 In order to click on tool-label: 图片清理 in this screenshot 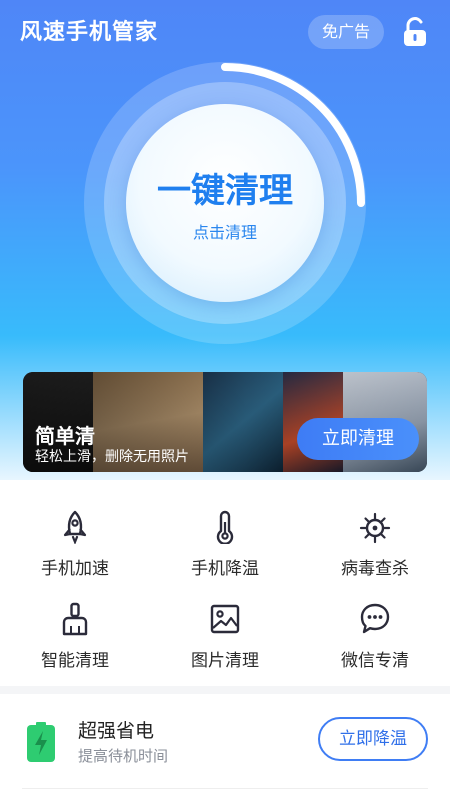, I will do `click(225, 661)`.